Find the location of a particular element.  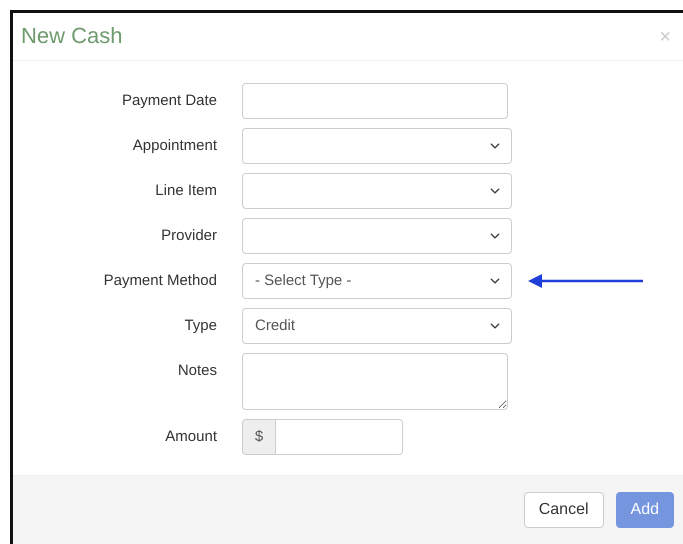

cancel-button: Cancel is located at coordinates (564, 510).